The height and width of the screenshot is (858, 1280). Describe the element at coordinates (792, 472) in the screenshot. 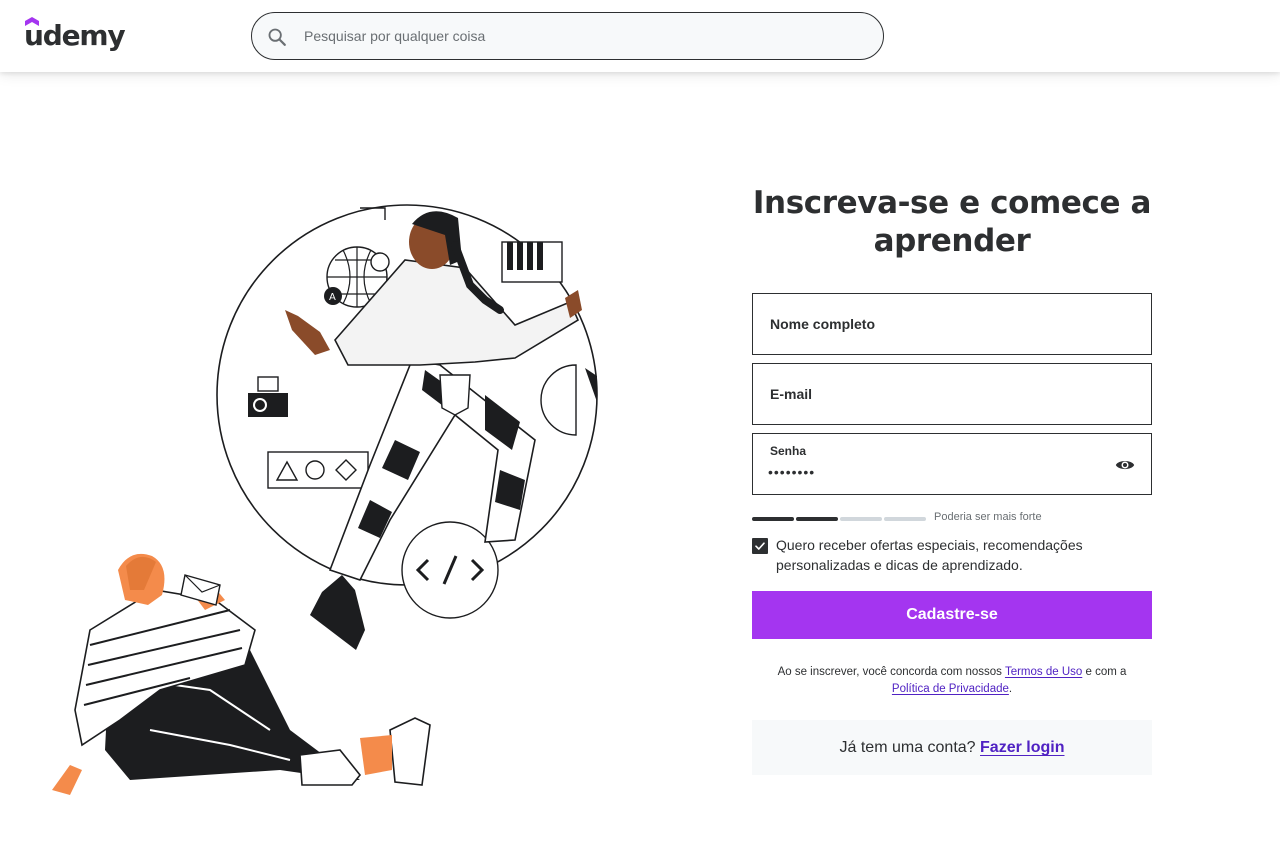

I see `password-value: ••••••••` at that location.